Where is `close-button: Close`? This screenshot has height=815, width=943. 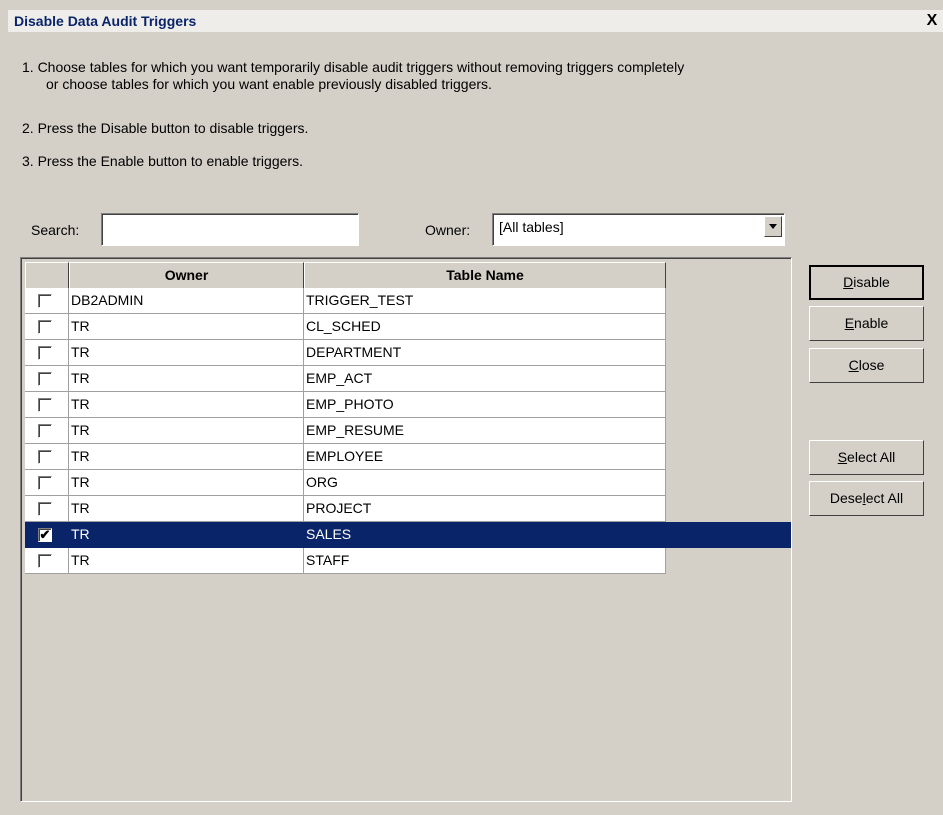
close-button: Close is located at coordinates (866, 365).